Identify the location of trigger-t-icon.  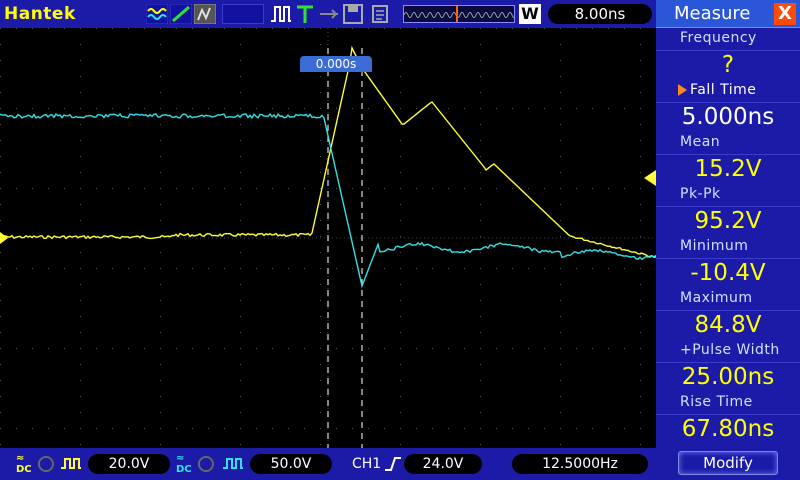
(305, 14).